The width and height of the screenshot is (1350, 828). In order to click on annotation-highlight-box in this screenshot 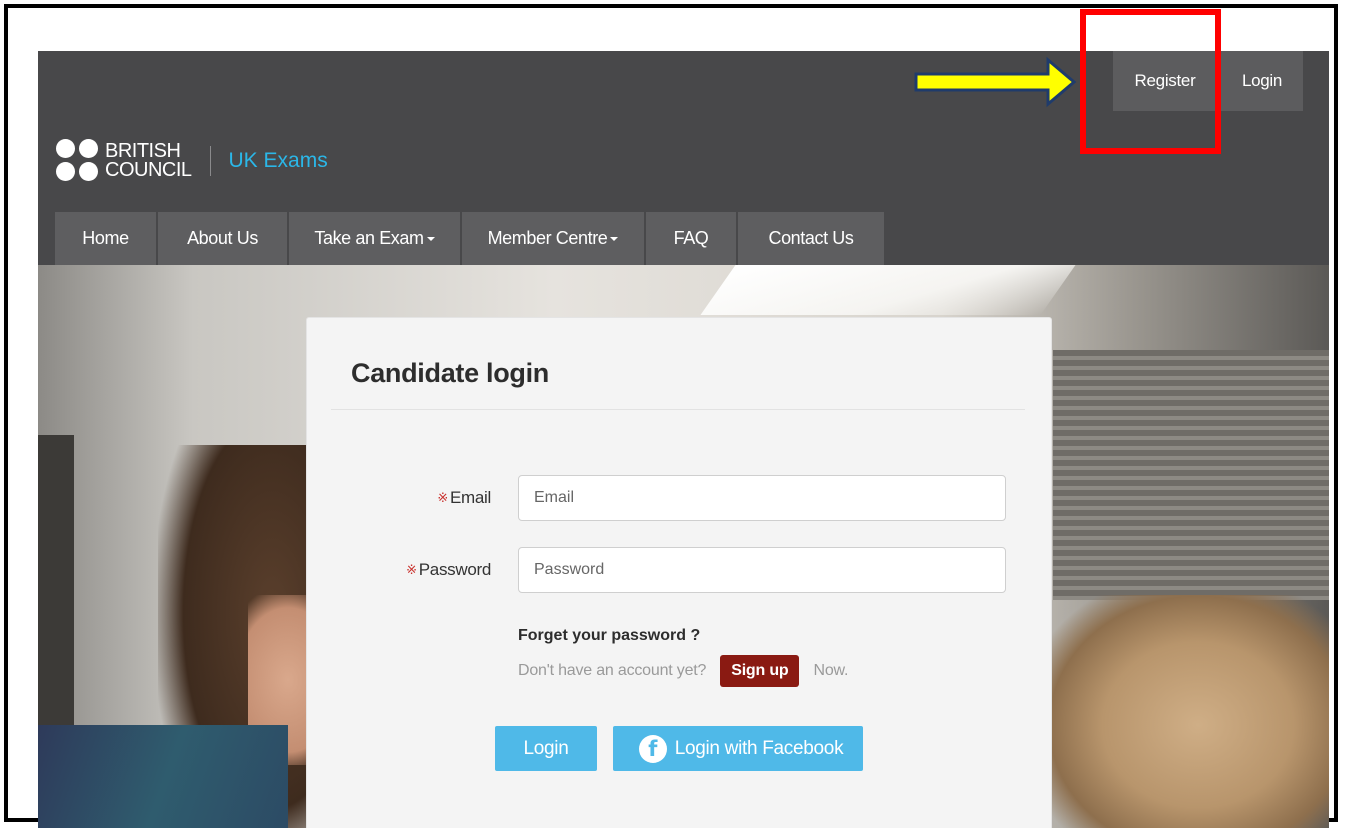, I will do `click(1150, 81)`.